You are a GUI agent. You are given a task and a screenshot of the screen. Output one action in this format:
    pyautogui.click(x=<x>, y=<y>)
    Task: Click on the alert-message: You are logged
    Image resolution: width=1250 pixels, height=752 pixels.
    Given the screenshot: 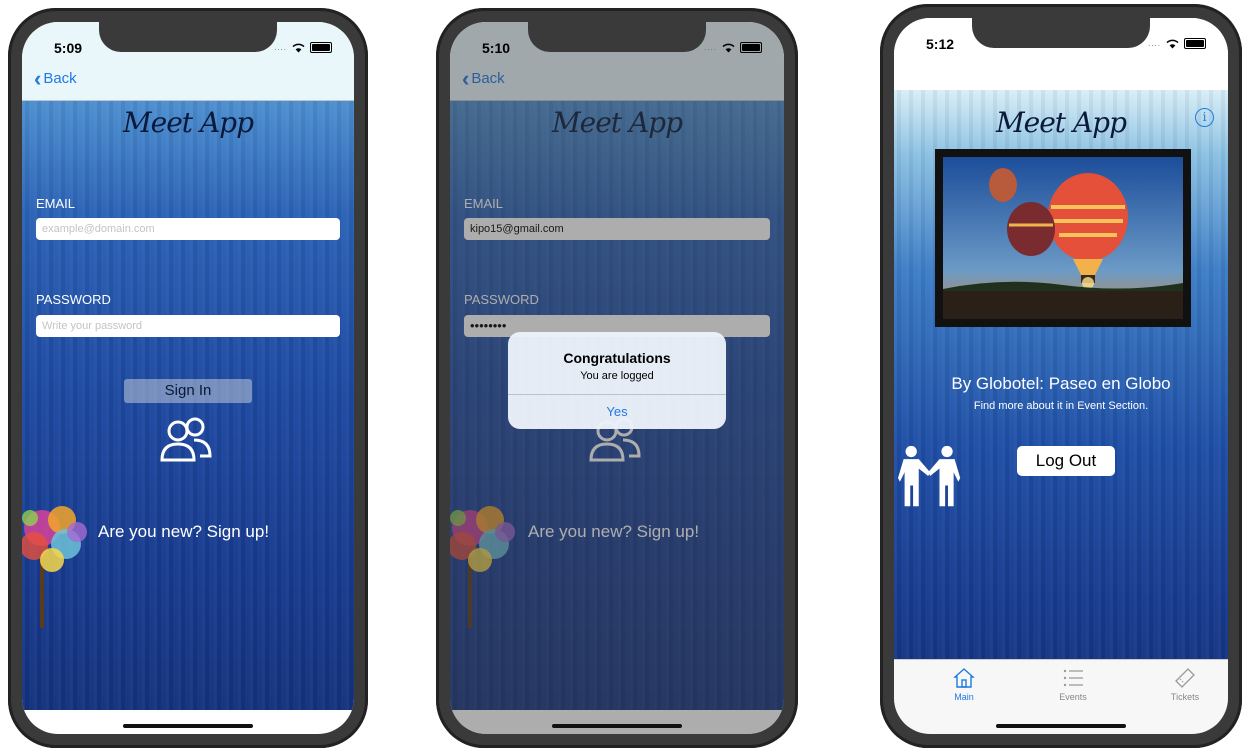 What is the action you would take?
    pyautogui.click(x=617, y=376)
    